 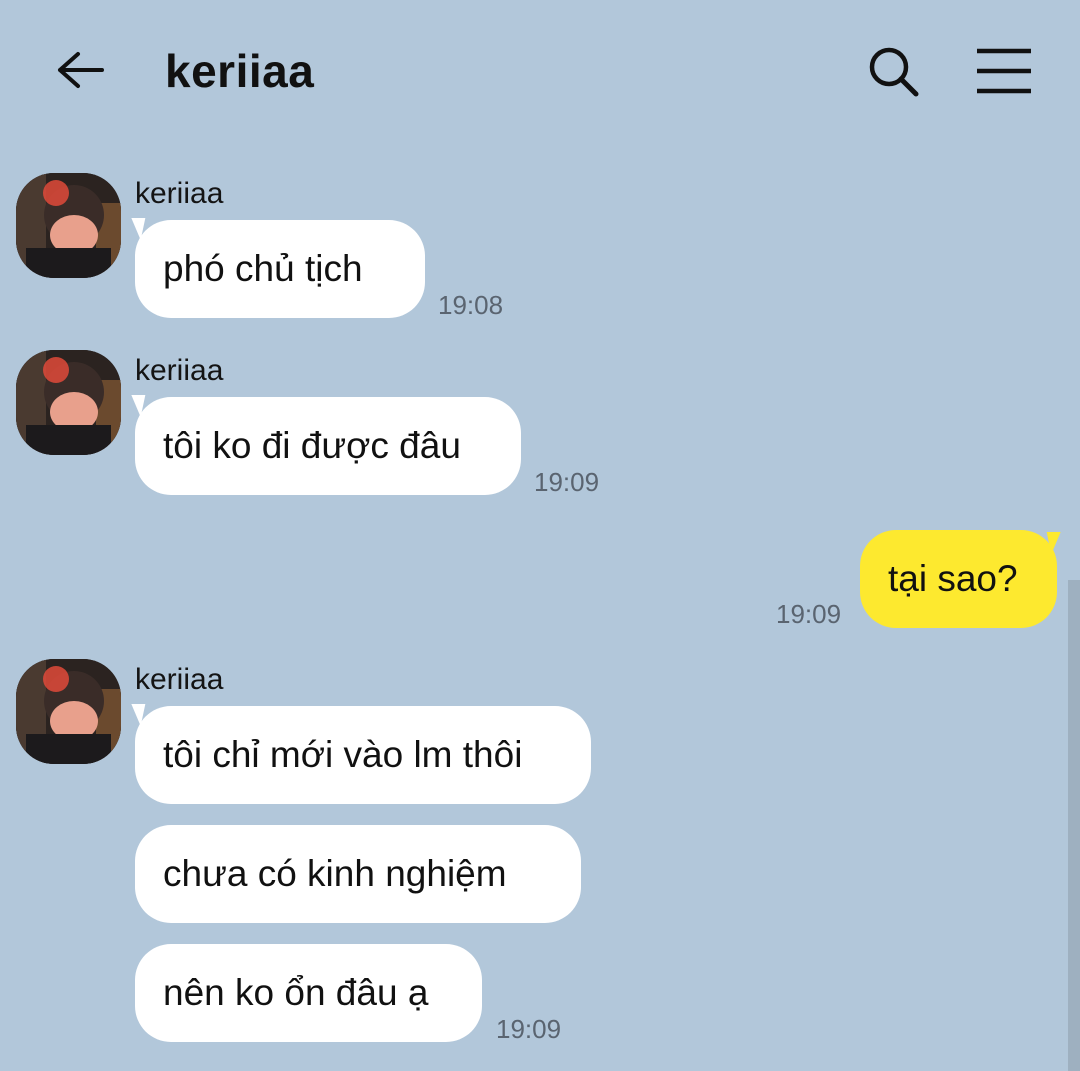 I want to click on message-bubble: tôi chỉ mới vào lm thôi, so click(x=363, y=755).